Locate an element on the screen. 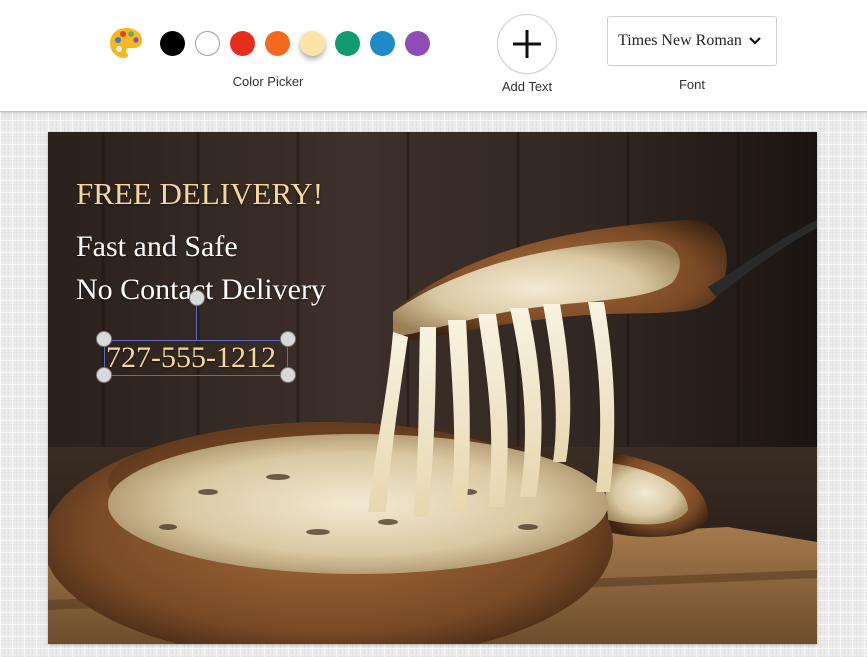 The height and width of the screenshot is (657, 867). color-swatch-cream is located at coordinates (312, 43).